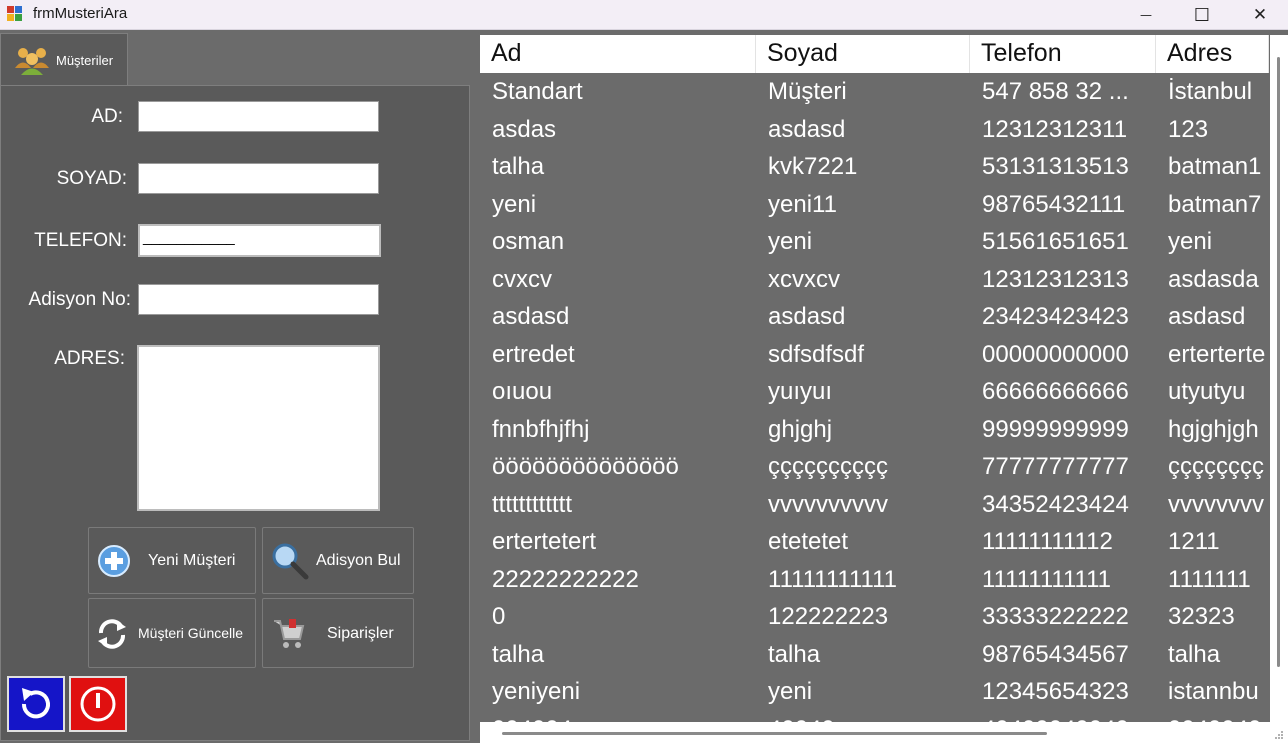 This screenshot has height=743, width=1288. What do you see at coordinates (863, 504) in the screenshot?
I see `table-cell-soyad: vvvvvvvvvv` at bounding box center [863, 504].